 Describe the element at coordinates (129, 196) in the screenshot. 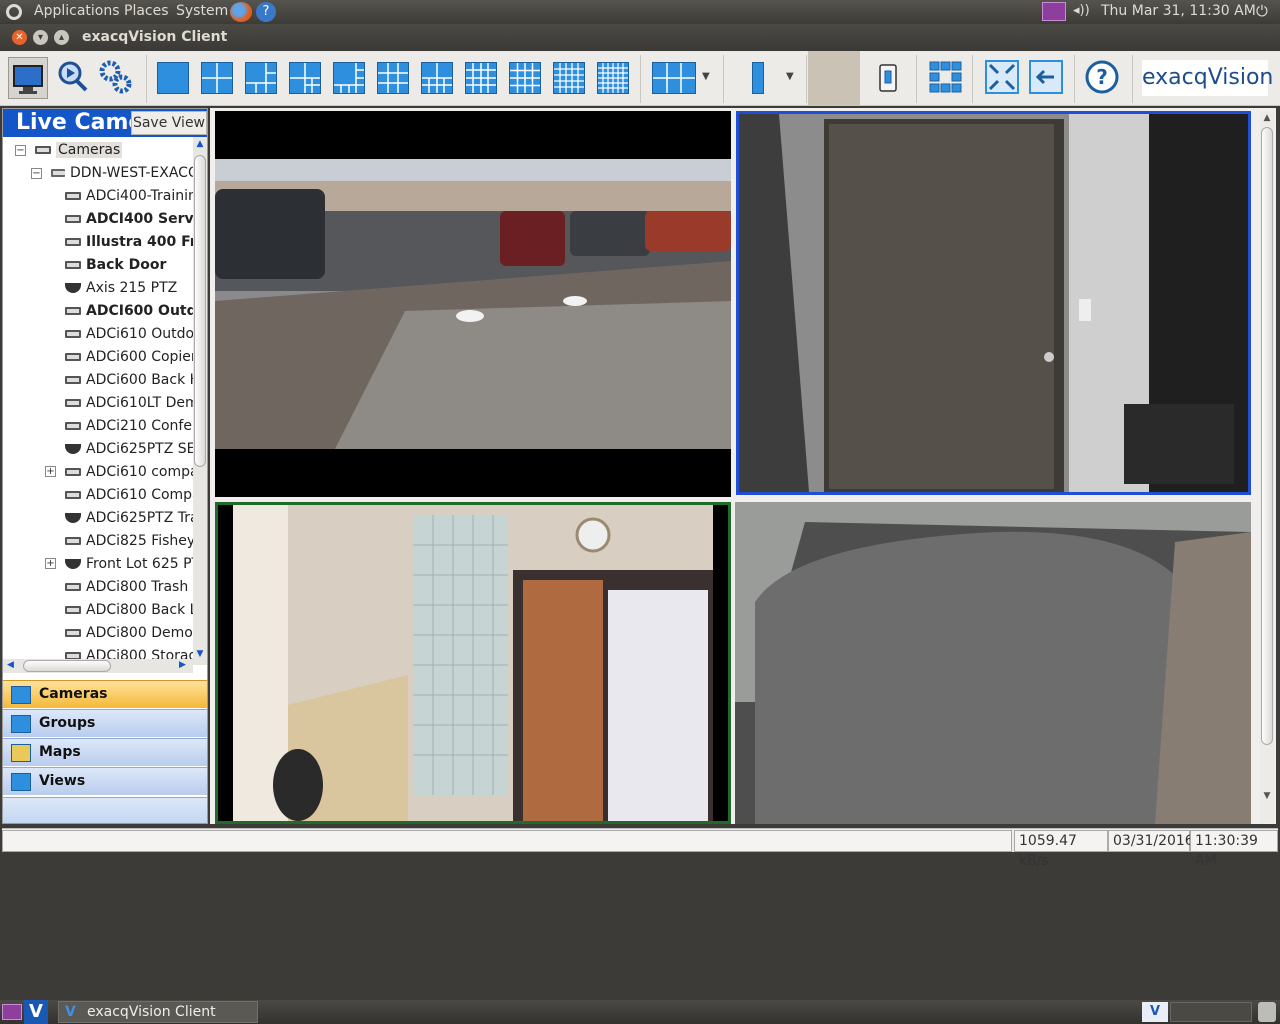

I see `tree-camera-item: ADCi400-Training` at that location.